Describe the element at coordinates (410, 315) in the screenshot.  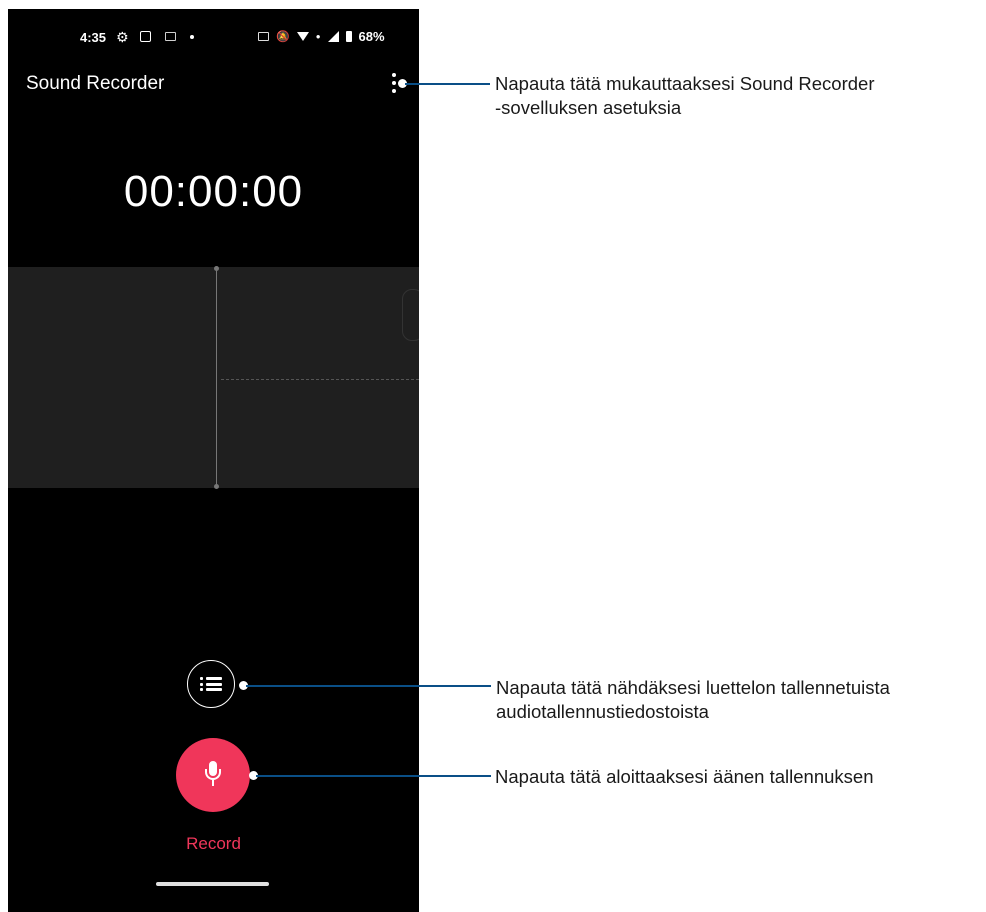
I see `waveform-edge-handle` at that location.